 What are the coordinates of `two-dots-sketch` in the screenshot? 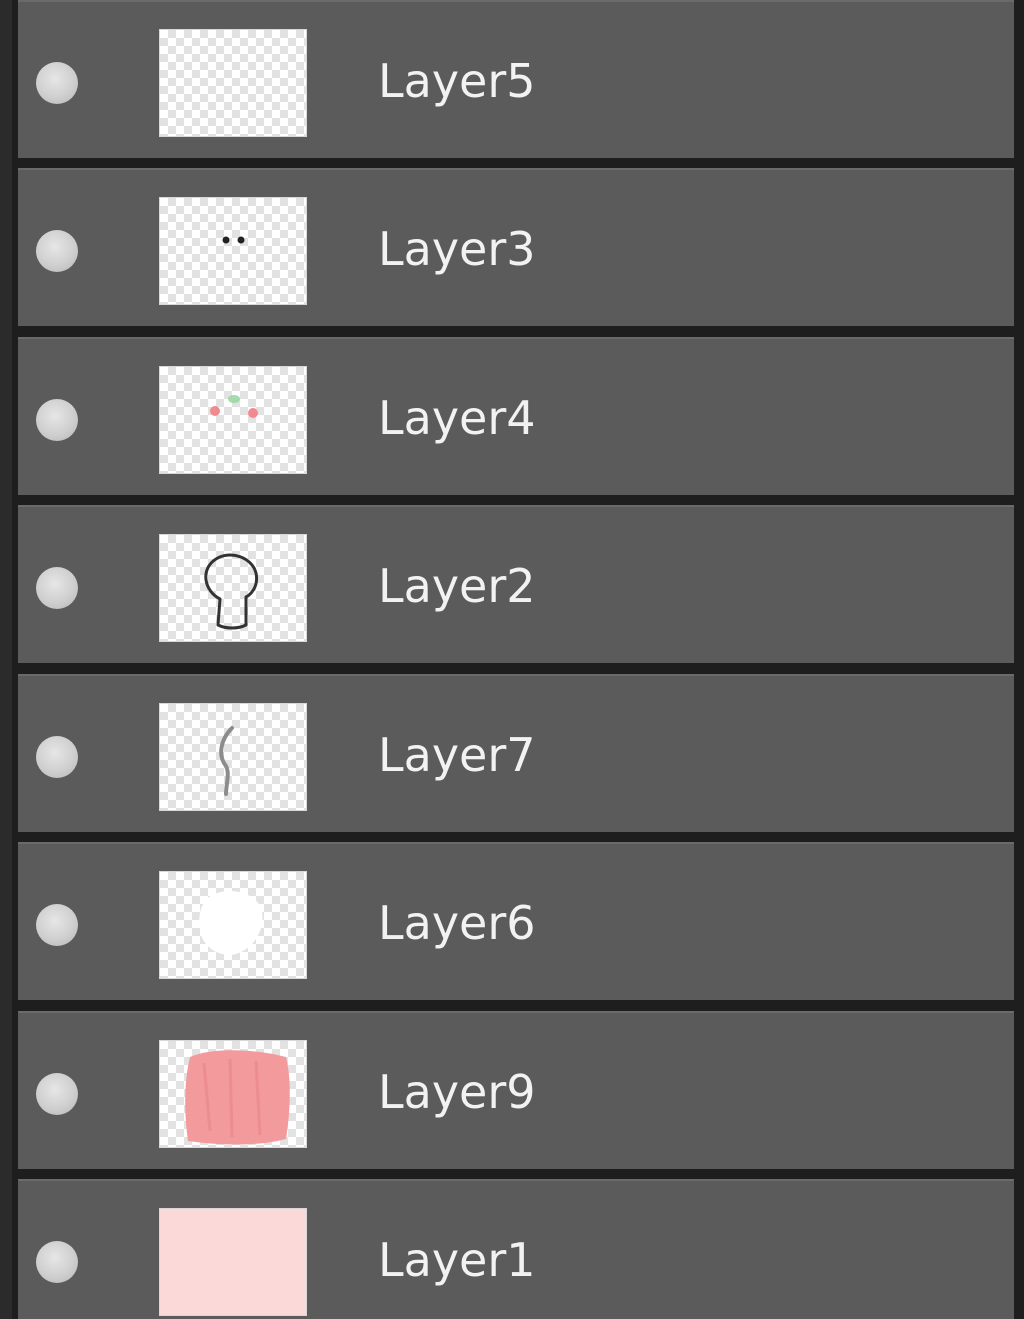 It's located at (233, 240).